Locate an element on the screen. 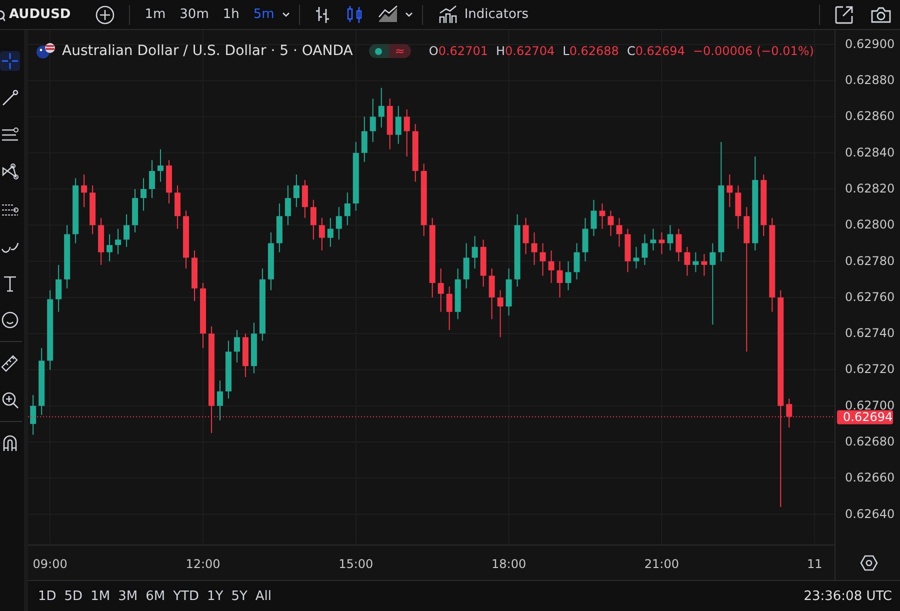 The width and height of the screenshot is (900, 611). last-price-label: 0.62694 is located at coordinates (865, 417).